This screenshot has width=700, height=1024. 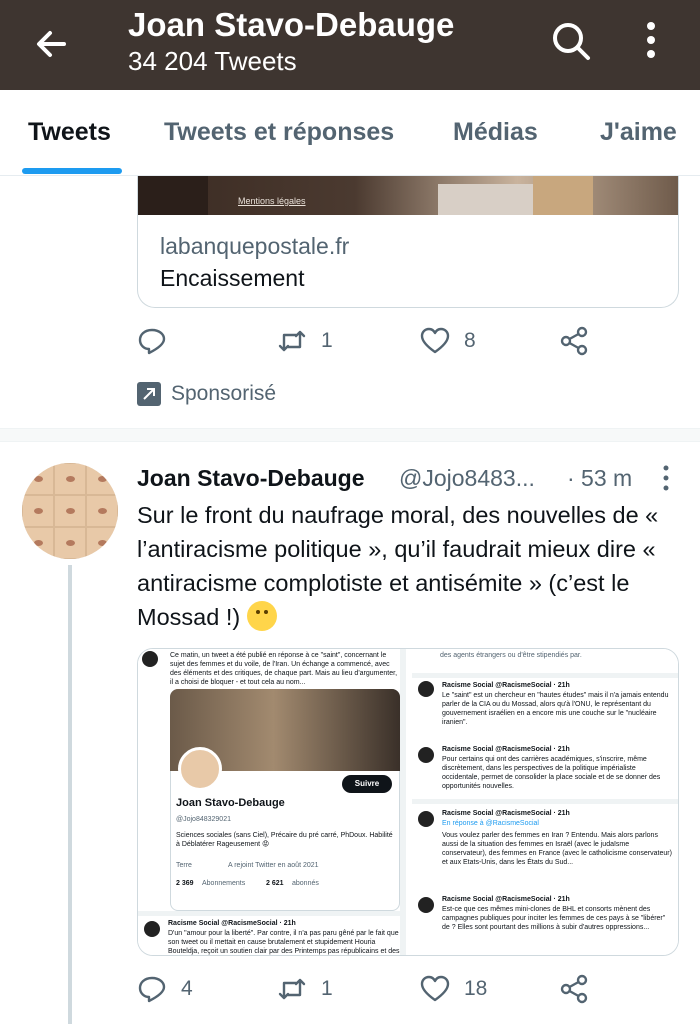 What do you see at coordinates (291, 24) in the screenshot?
I see `profile-name-title: Joan Stavo-Debauge` at bounding box center [291, 24].